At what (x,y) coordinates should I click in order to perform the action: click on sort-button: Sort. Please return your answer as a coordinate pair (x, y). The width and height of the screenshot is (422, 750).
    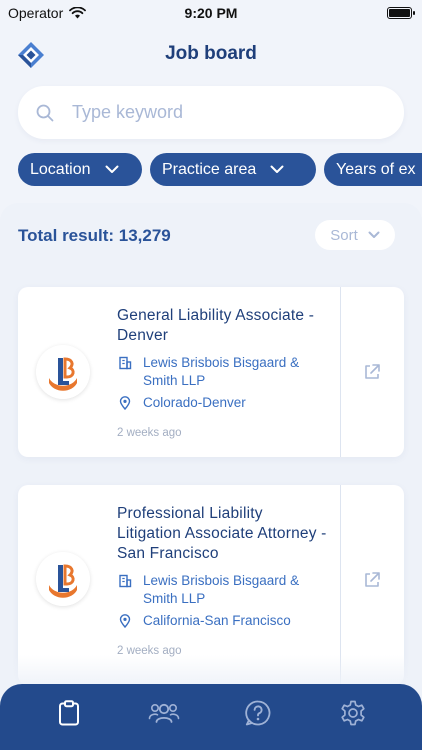
    Looking at the image, I should click on (355, 235).